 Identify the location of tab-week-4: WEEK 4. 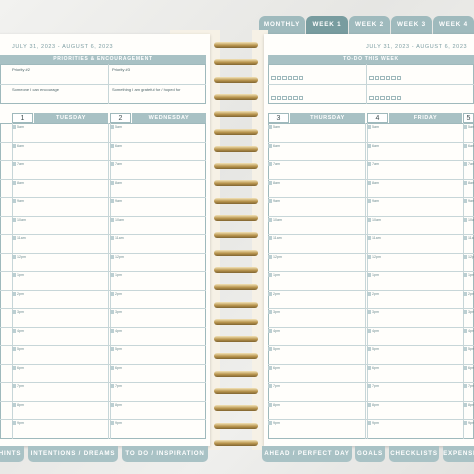
(453, 25).